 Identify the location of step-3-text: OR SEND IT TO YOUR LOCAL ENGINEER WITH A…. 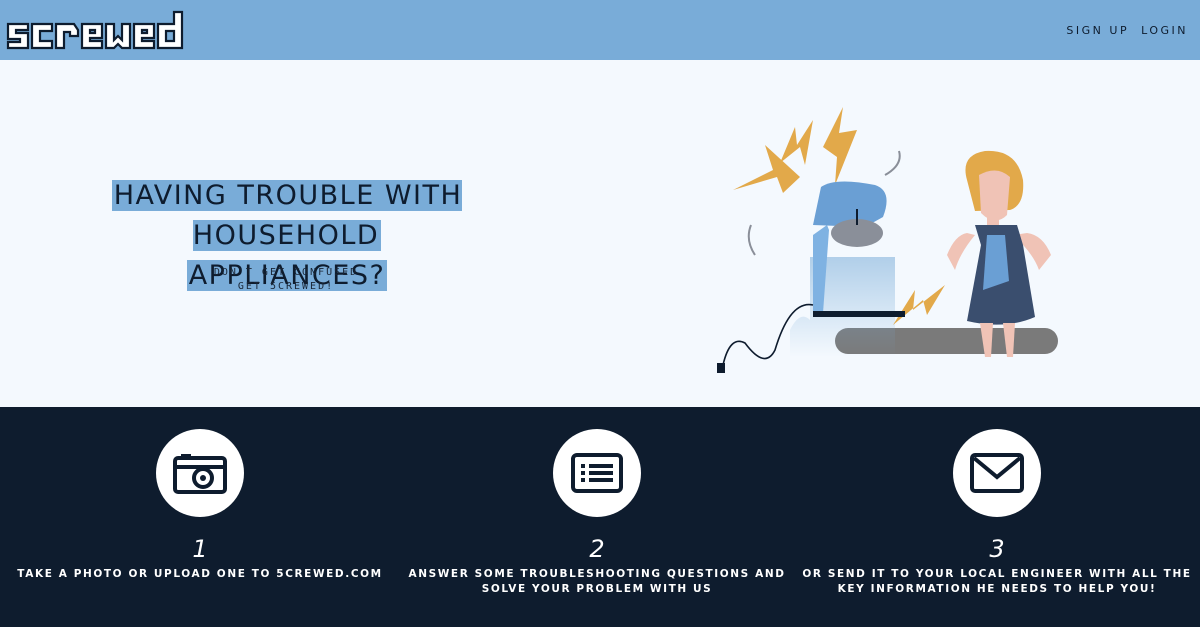
(997, 582).